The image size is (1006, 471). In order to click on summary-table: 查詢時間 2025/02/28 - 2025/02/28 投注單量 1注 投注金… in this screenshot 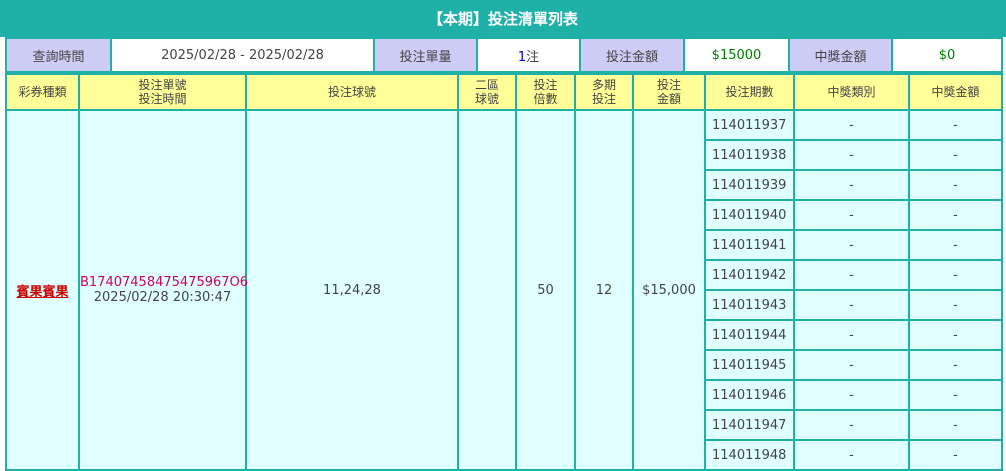, I will do `click(504, 55)`.